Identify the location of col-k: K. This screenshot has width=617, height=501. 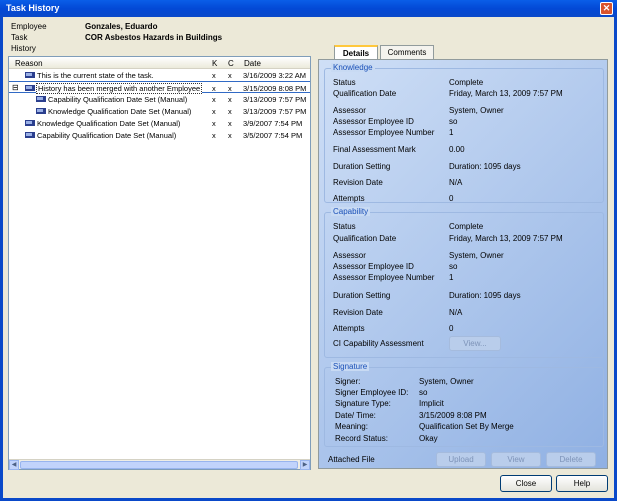
(214, 63).